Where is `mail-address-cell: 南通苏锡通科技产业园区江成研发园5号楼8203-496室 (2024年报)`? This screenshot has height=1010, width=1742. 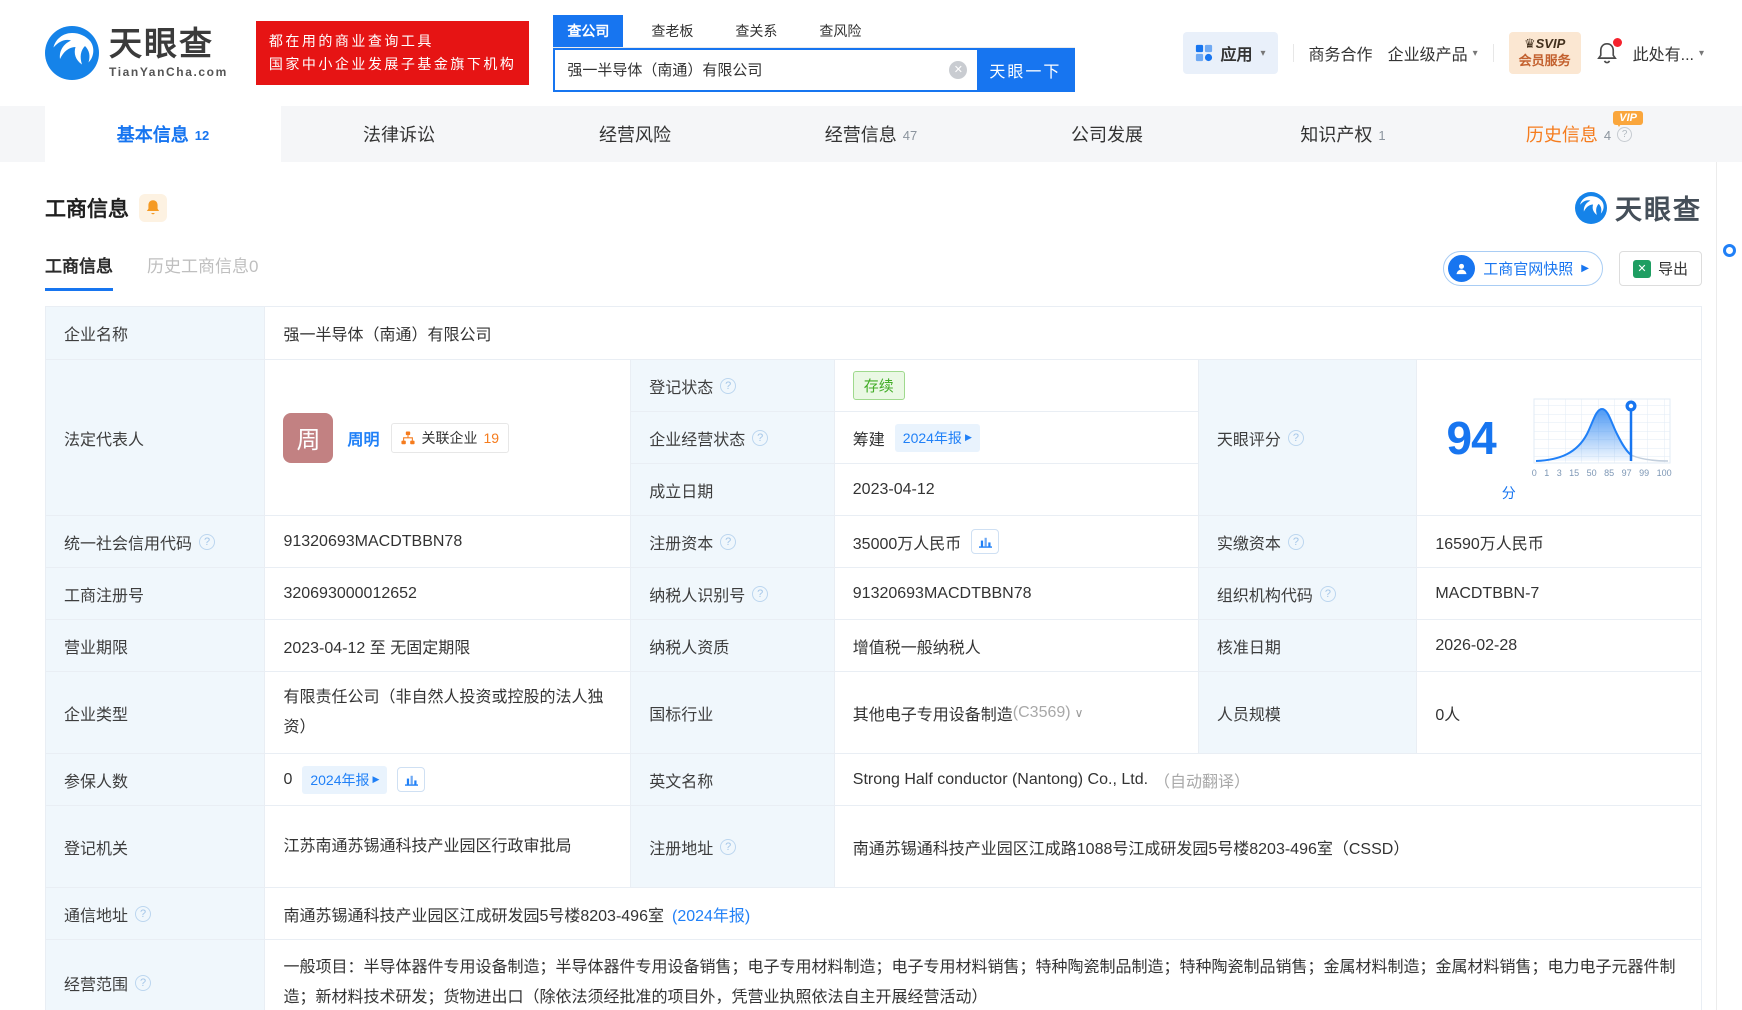
mail-address-cell: 南通苏锡通科技产业园区江成研发园5号楼8203-496室 (2024年报) is located at coordinates (982, 913).